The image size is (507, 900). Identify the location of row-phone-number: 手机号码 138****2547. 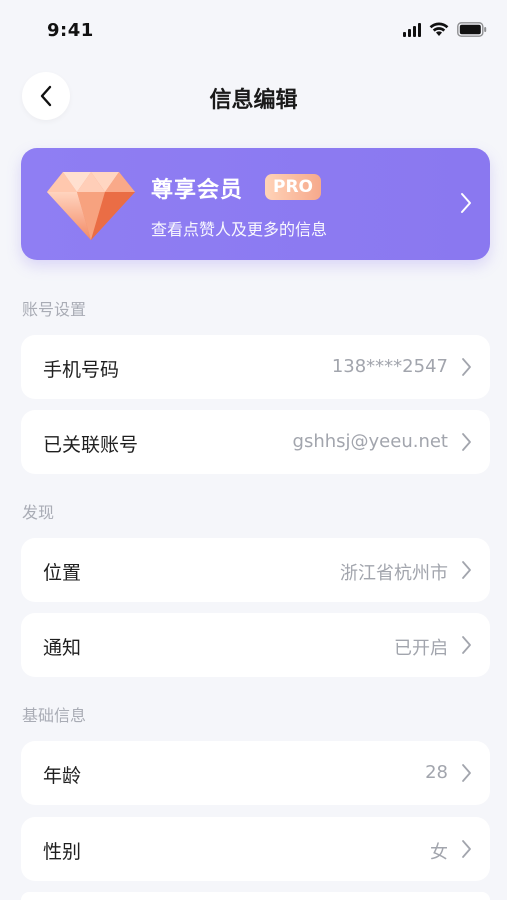
(255, 367).